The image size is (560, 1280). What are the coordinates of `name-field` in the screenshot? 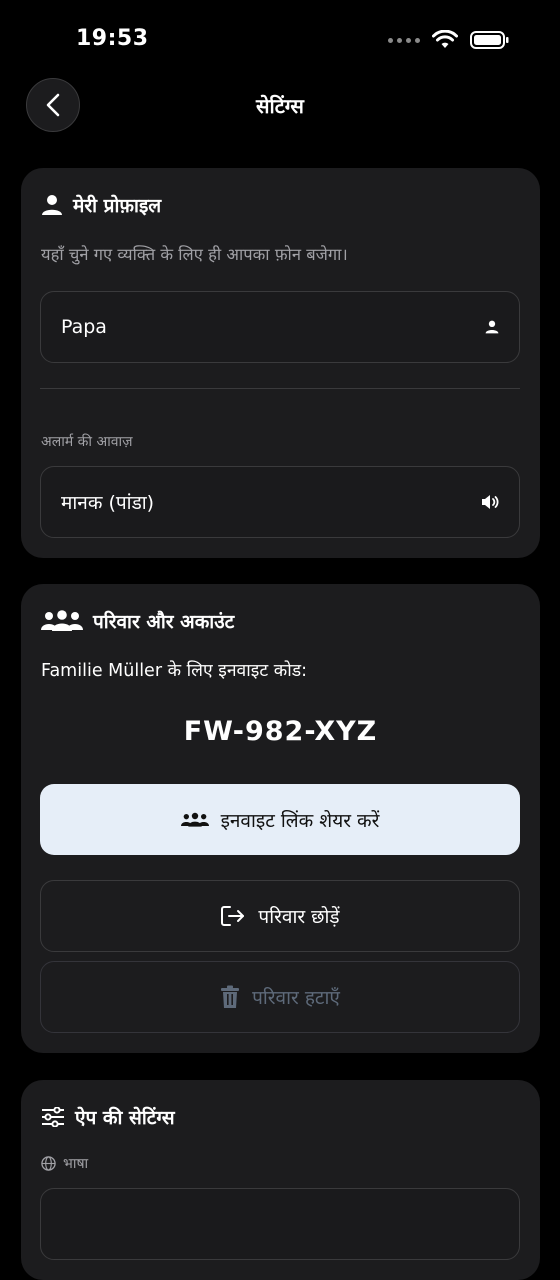 It's located at (280, 327).